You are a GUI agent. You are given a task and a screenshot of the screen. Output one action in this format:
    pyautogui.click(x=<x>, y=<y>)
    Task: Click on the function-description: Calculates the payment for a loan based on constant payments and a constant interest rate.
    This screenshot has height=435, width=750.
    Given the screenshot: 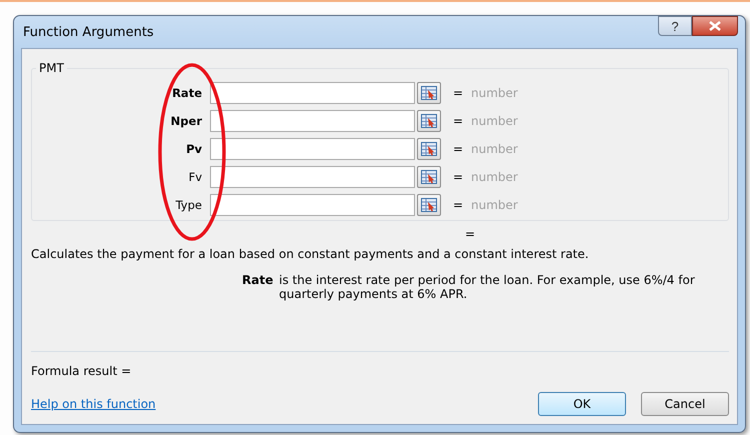 What is the action you would take?
    pyautogui.click(x=310, y=254)
    